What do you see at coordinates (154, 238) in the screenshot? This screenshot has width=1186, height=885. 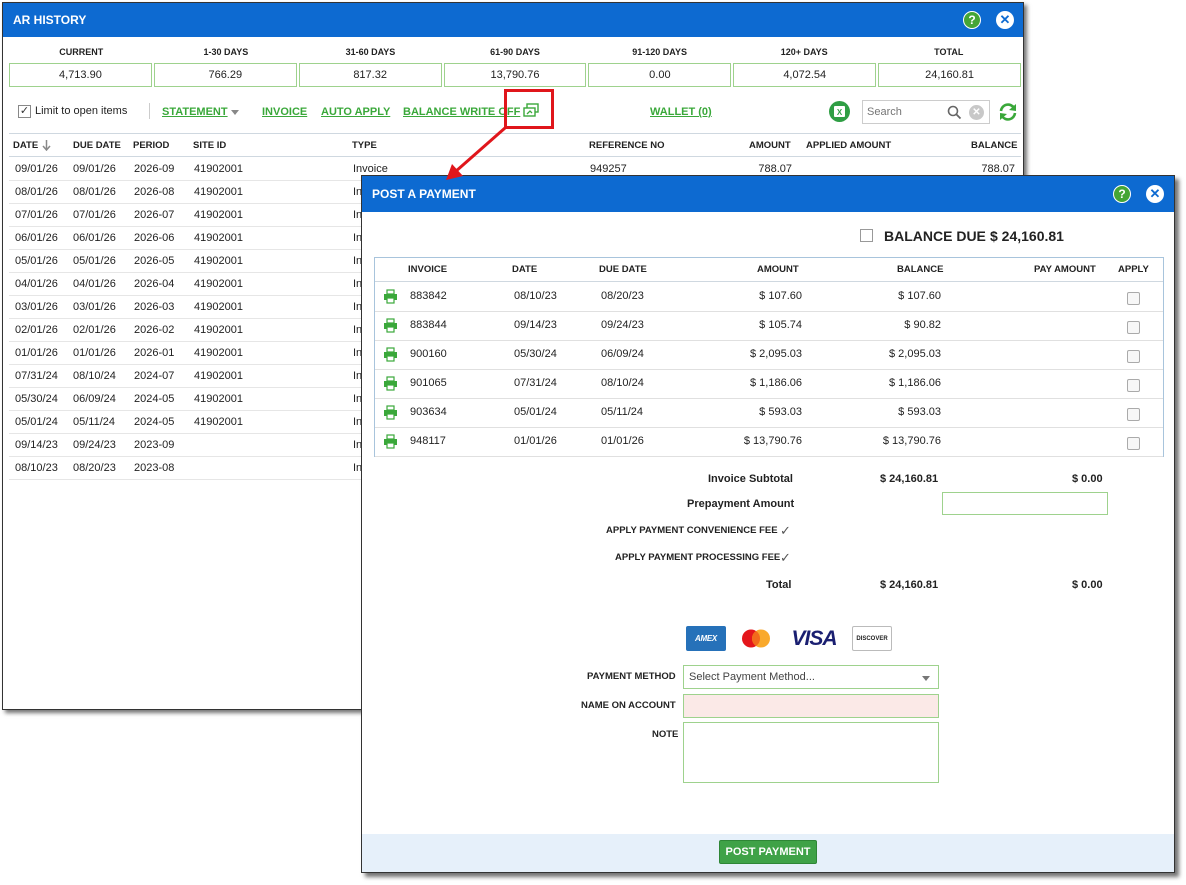 I see `cell-period: 2026-06` at bounding box center [154, 238].